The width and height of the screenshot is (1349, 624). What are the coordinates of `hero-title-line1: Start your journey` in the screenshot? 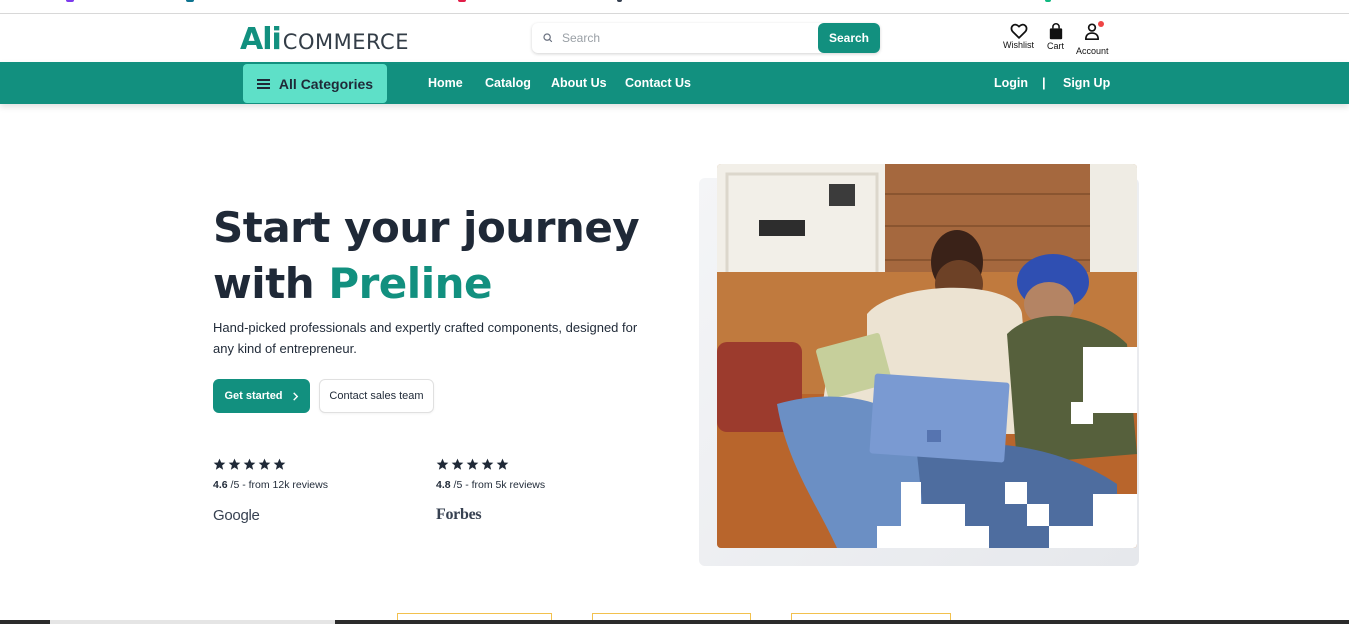 It's located at (426, 227).